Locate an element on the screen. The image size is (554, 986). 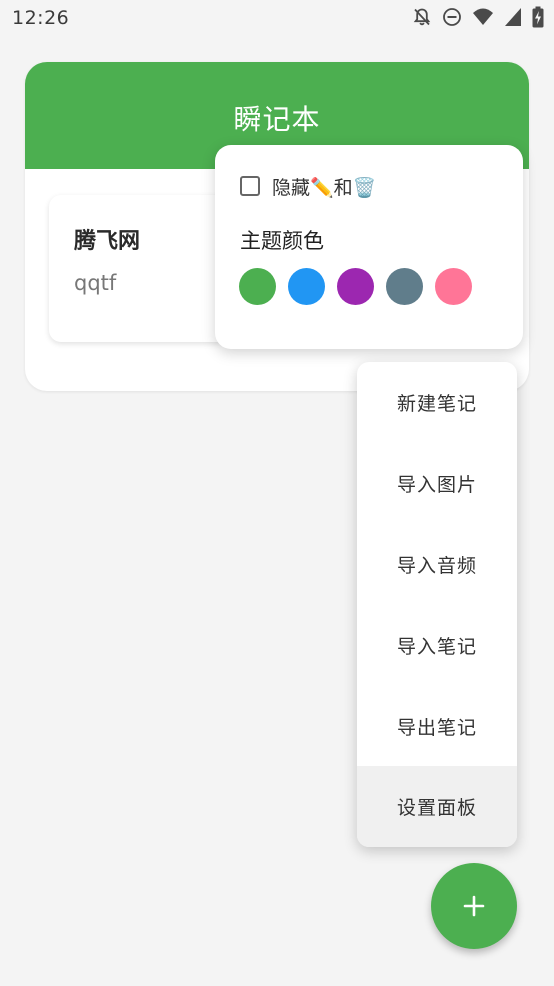
menu-item-settings-panel: 设置面板 is located at coordinates (437, 806).